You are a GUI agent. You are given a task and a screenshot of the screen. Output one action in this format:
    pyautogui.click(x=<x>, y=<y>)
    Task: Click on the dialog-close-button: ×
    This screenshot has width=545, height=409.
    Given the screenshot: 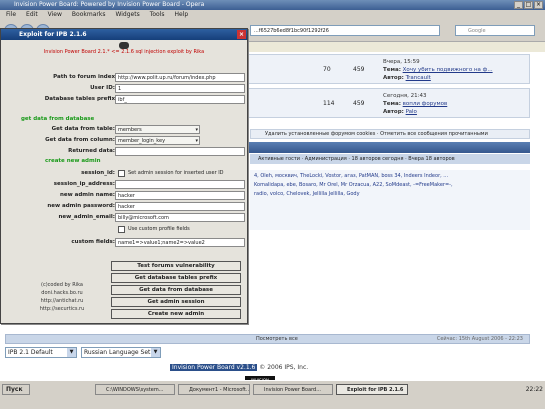 What is the action you would take?
    pyautogui.click(x=241, y=34)
    